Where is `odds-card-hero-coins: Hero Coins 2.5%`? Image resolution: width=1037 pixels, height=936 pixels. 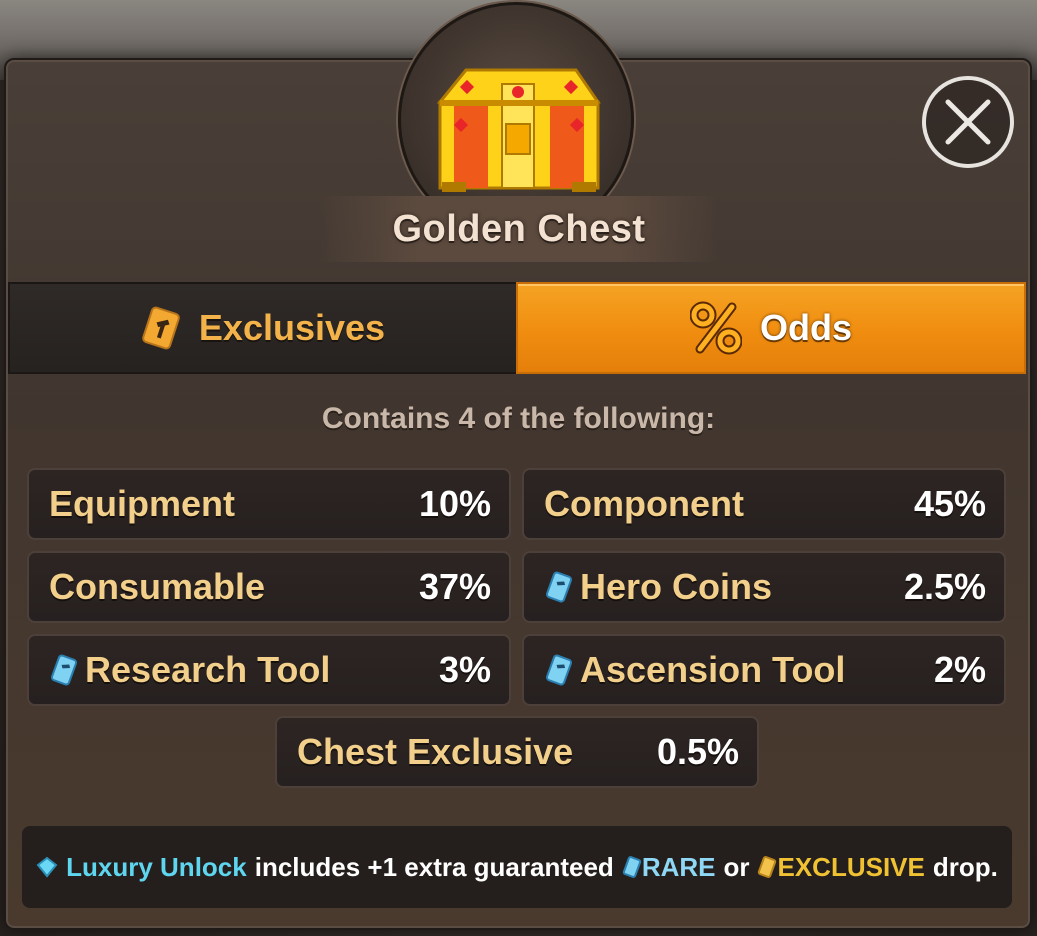 odds-card-hero-coins: Hero Coins 2.5% is located at coordinates (764, 587).